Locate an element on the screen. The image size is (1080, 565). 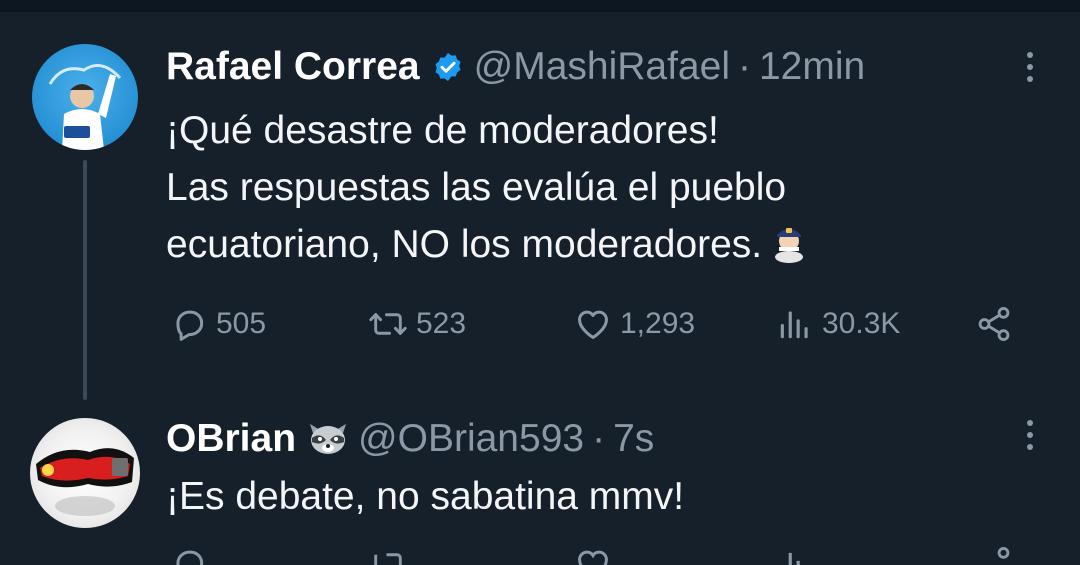
tweet-line-last: ecuatoriano, NO los moderadores. is located at coordinates (489, 247).